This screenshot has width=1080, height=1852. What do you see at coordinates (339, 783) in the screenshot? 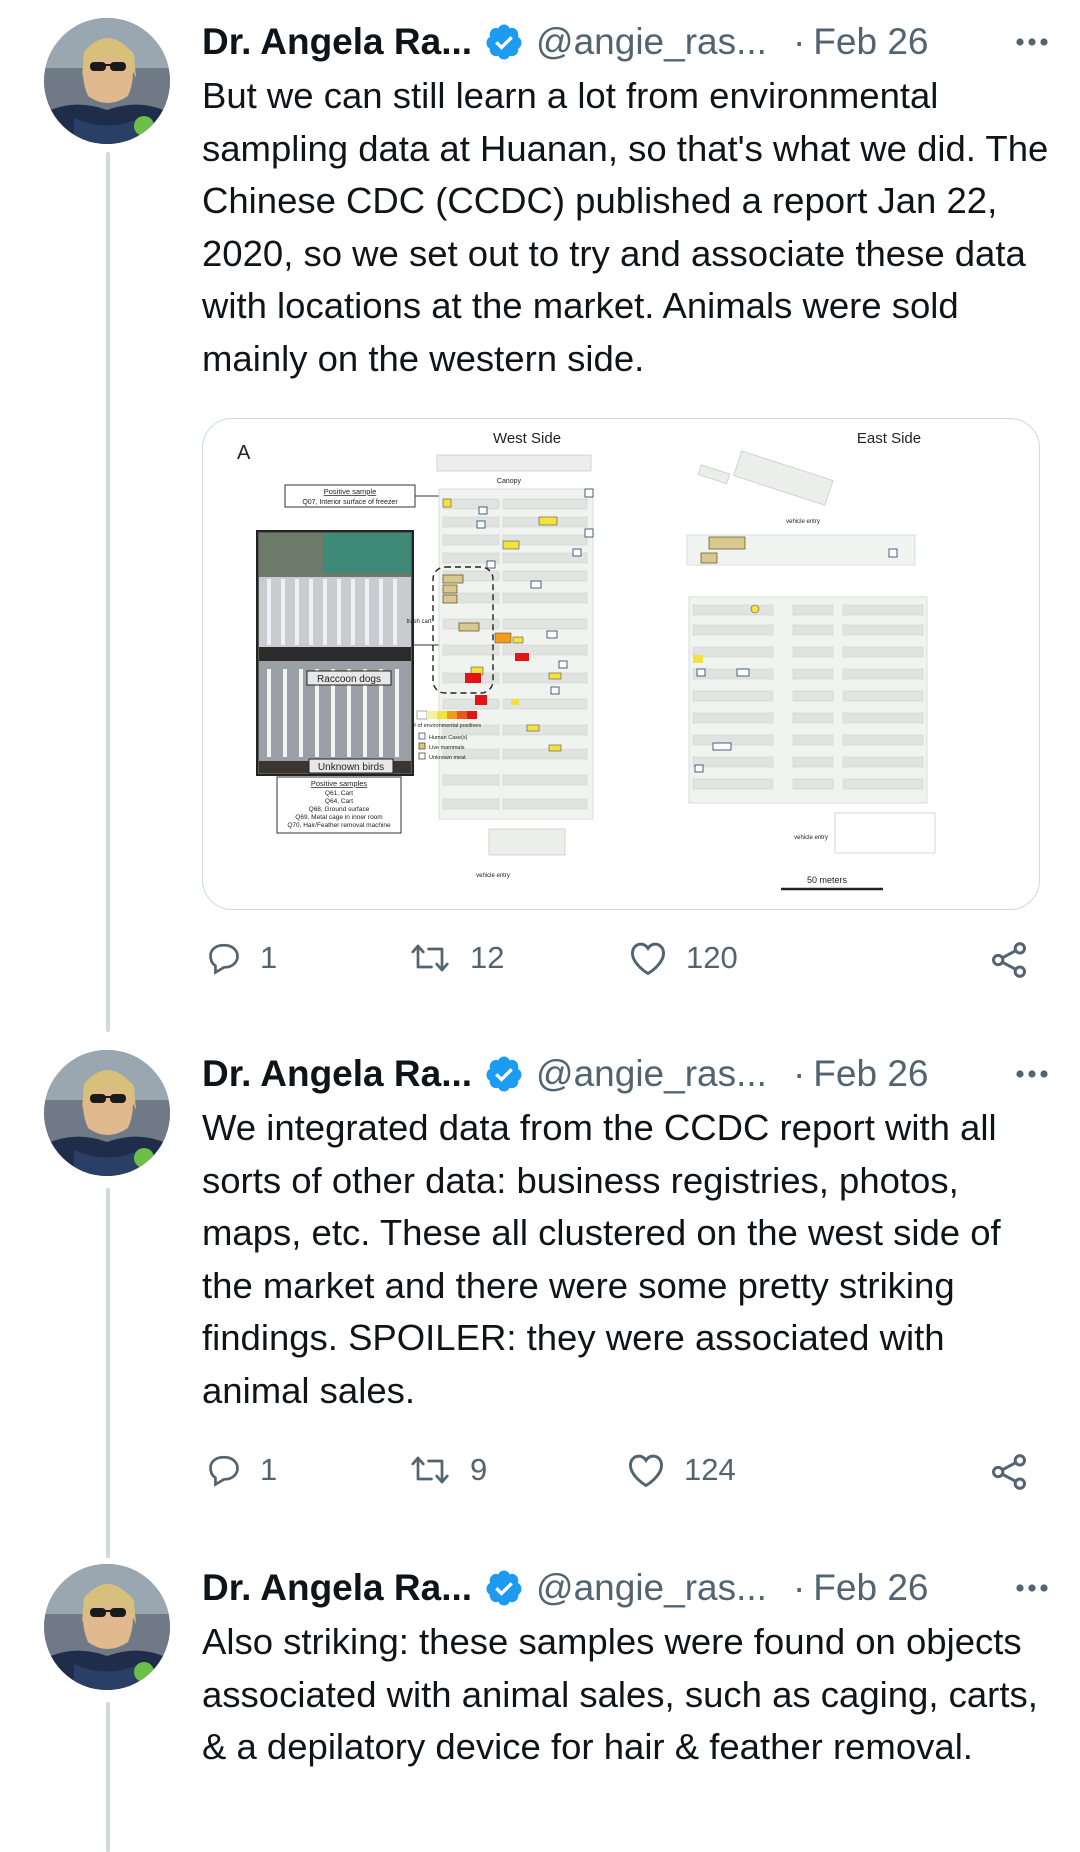
I see `positive-samples-title: Positive samples` at bounding box center [339, 783].